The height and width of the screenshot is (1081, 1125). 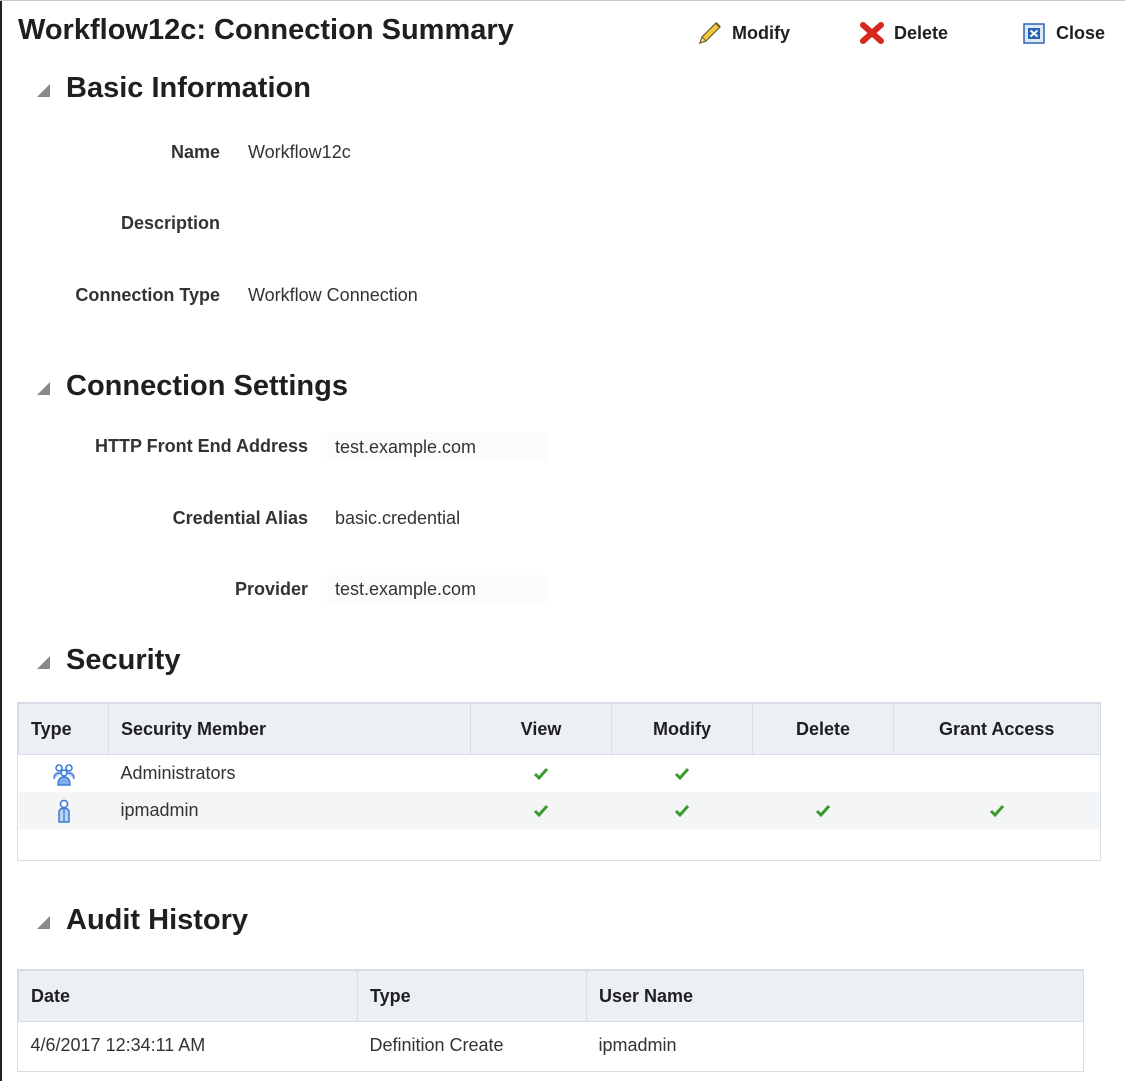 I want to click on section-basic-information: Basic Information, so click(x=171, y=88).